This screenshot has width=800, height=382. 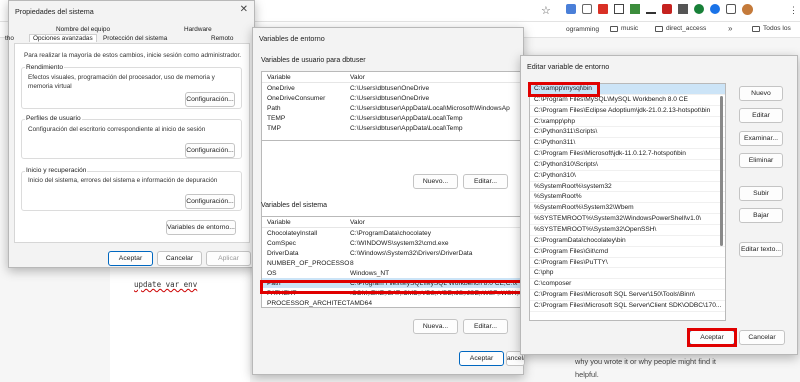 What do you see at coordinates (699, 9) in the screenshot?
I see `green-extension-icon` at bounding box center [699, 9].